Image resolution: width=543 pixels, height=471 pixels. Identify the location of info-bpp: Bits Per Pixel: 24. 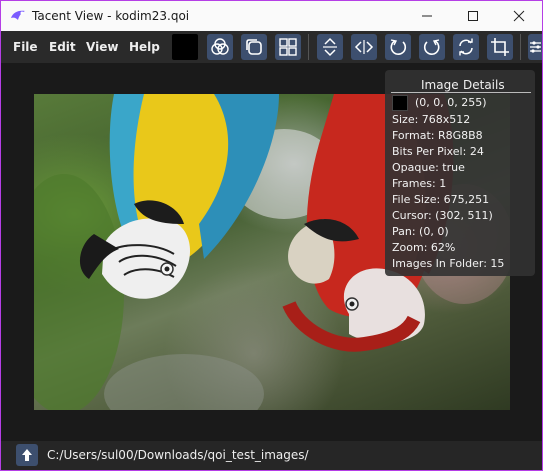
(438, 151).